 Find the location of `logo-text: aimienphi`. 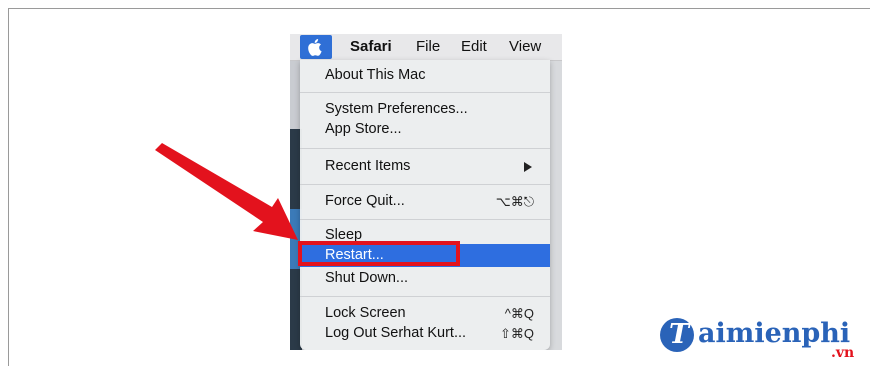

logo-text: aimienphi is located at coordinates (774, 333).